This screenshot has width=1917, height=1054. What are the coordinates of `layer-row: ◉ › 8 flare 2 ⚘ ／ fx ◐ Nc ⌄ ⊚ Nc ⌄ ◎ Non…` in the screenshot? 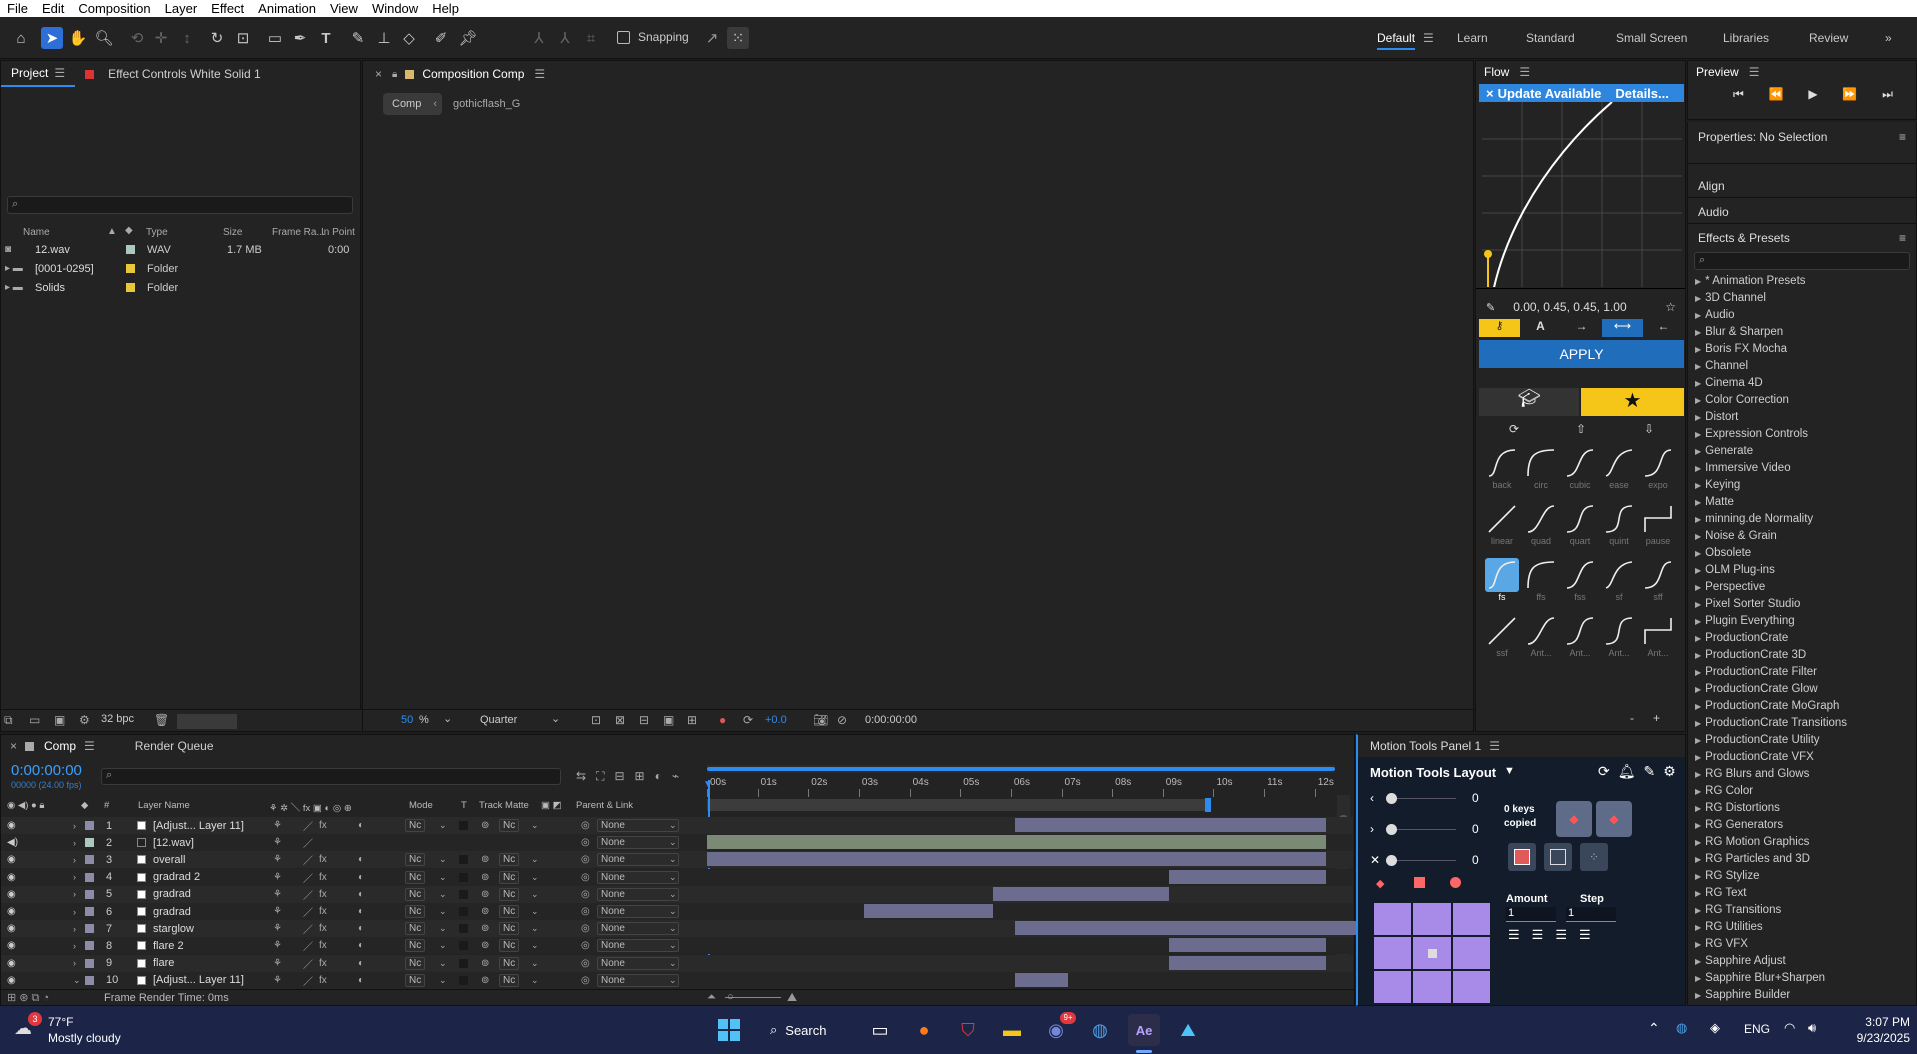 It's located at (677, 946).